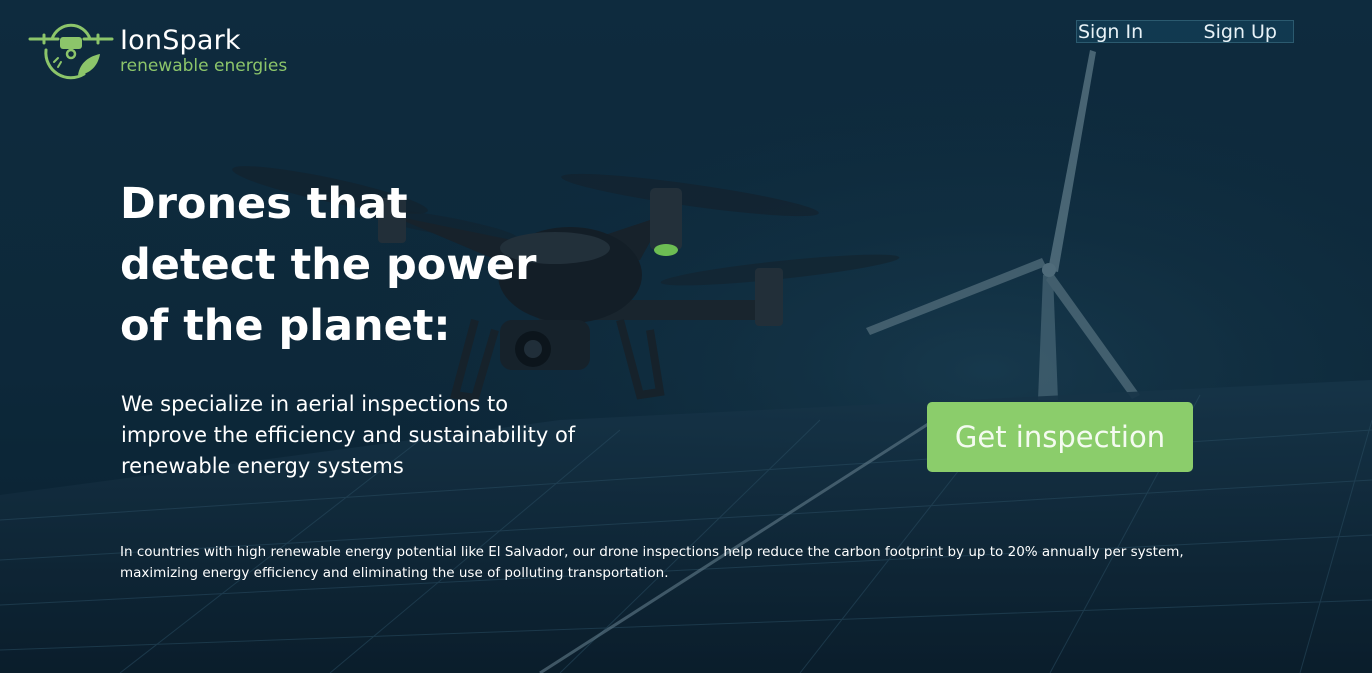 The image size is (1372, 673). What do you see at coordinates (1110, 32) in the screenshot?
I see `sign-in-link: Sign In` at bounding box center [1110, 32].